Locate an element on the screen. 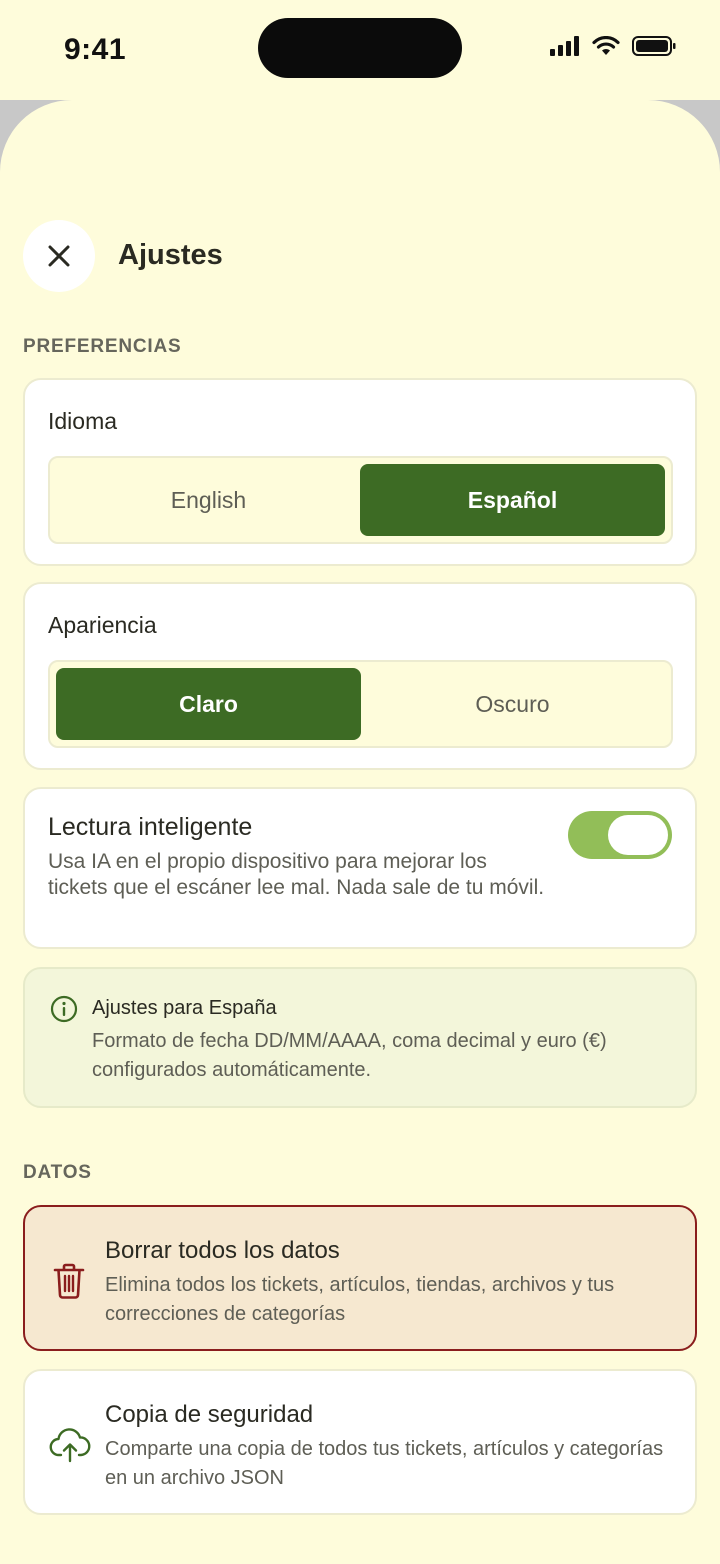  status-icons is located at coordinates (613, 46).